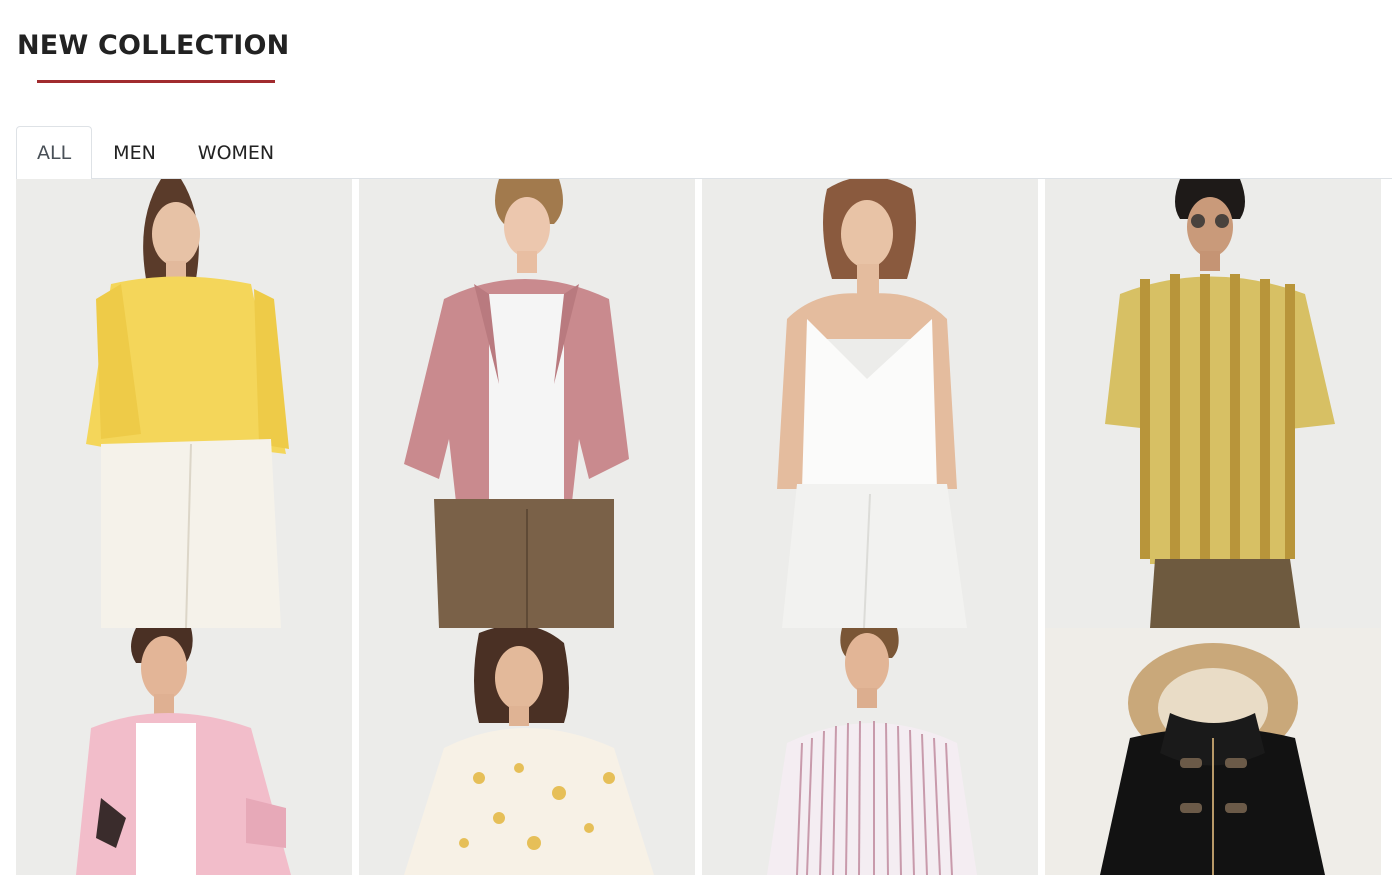 Image resolution: width=1392 pixels, height=875 pixels. Describe the element at coordinates (134, 152) in the screenshot. I see `tab-men: MEN` at that location.